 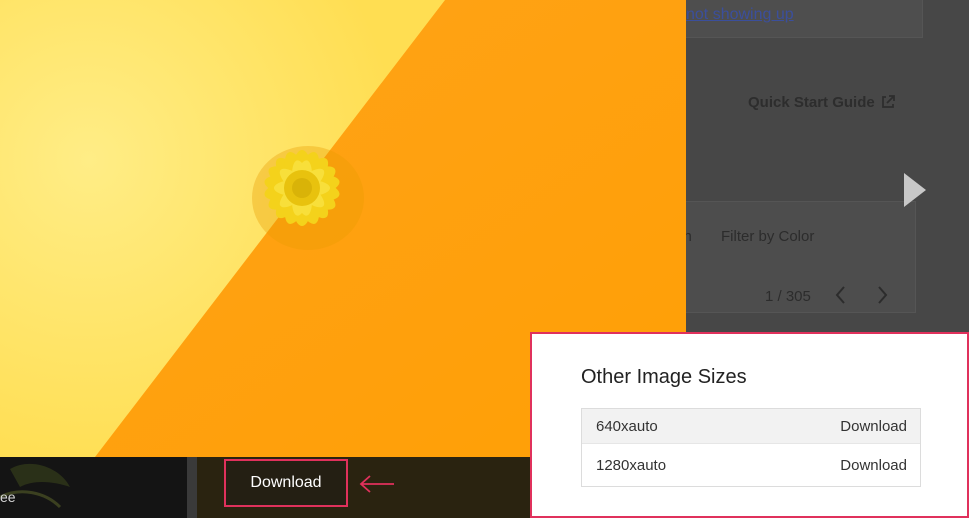 I want to click on size-row: 1280xauto Download, so click(x=751, y=464).